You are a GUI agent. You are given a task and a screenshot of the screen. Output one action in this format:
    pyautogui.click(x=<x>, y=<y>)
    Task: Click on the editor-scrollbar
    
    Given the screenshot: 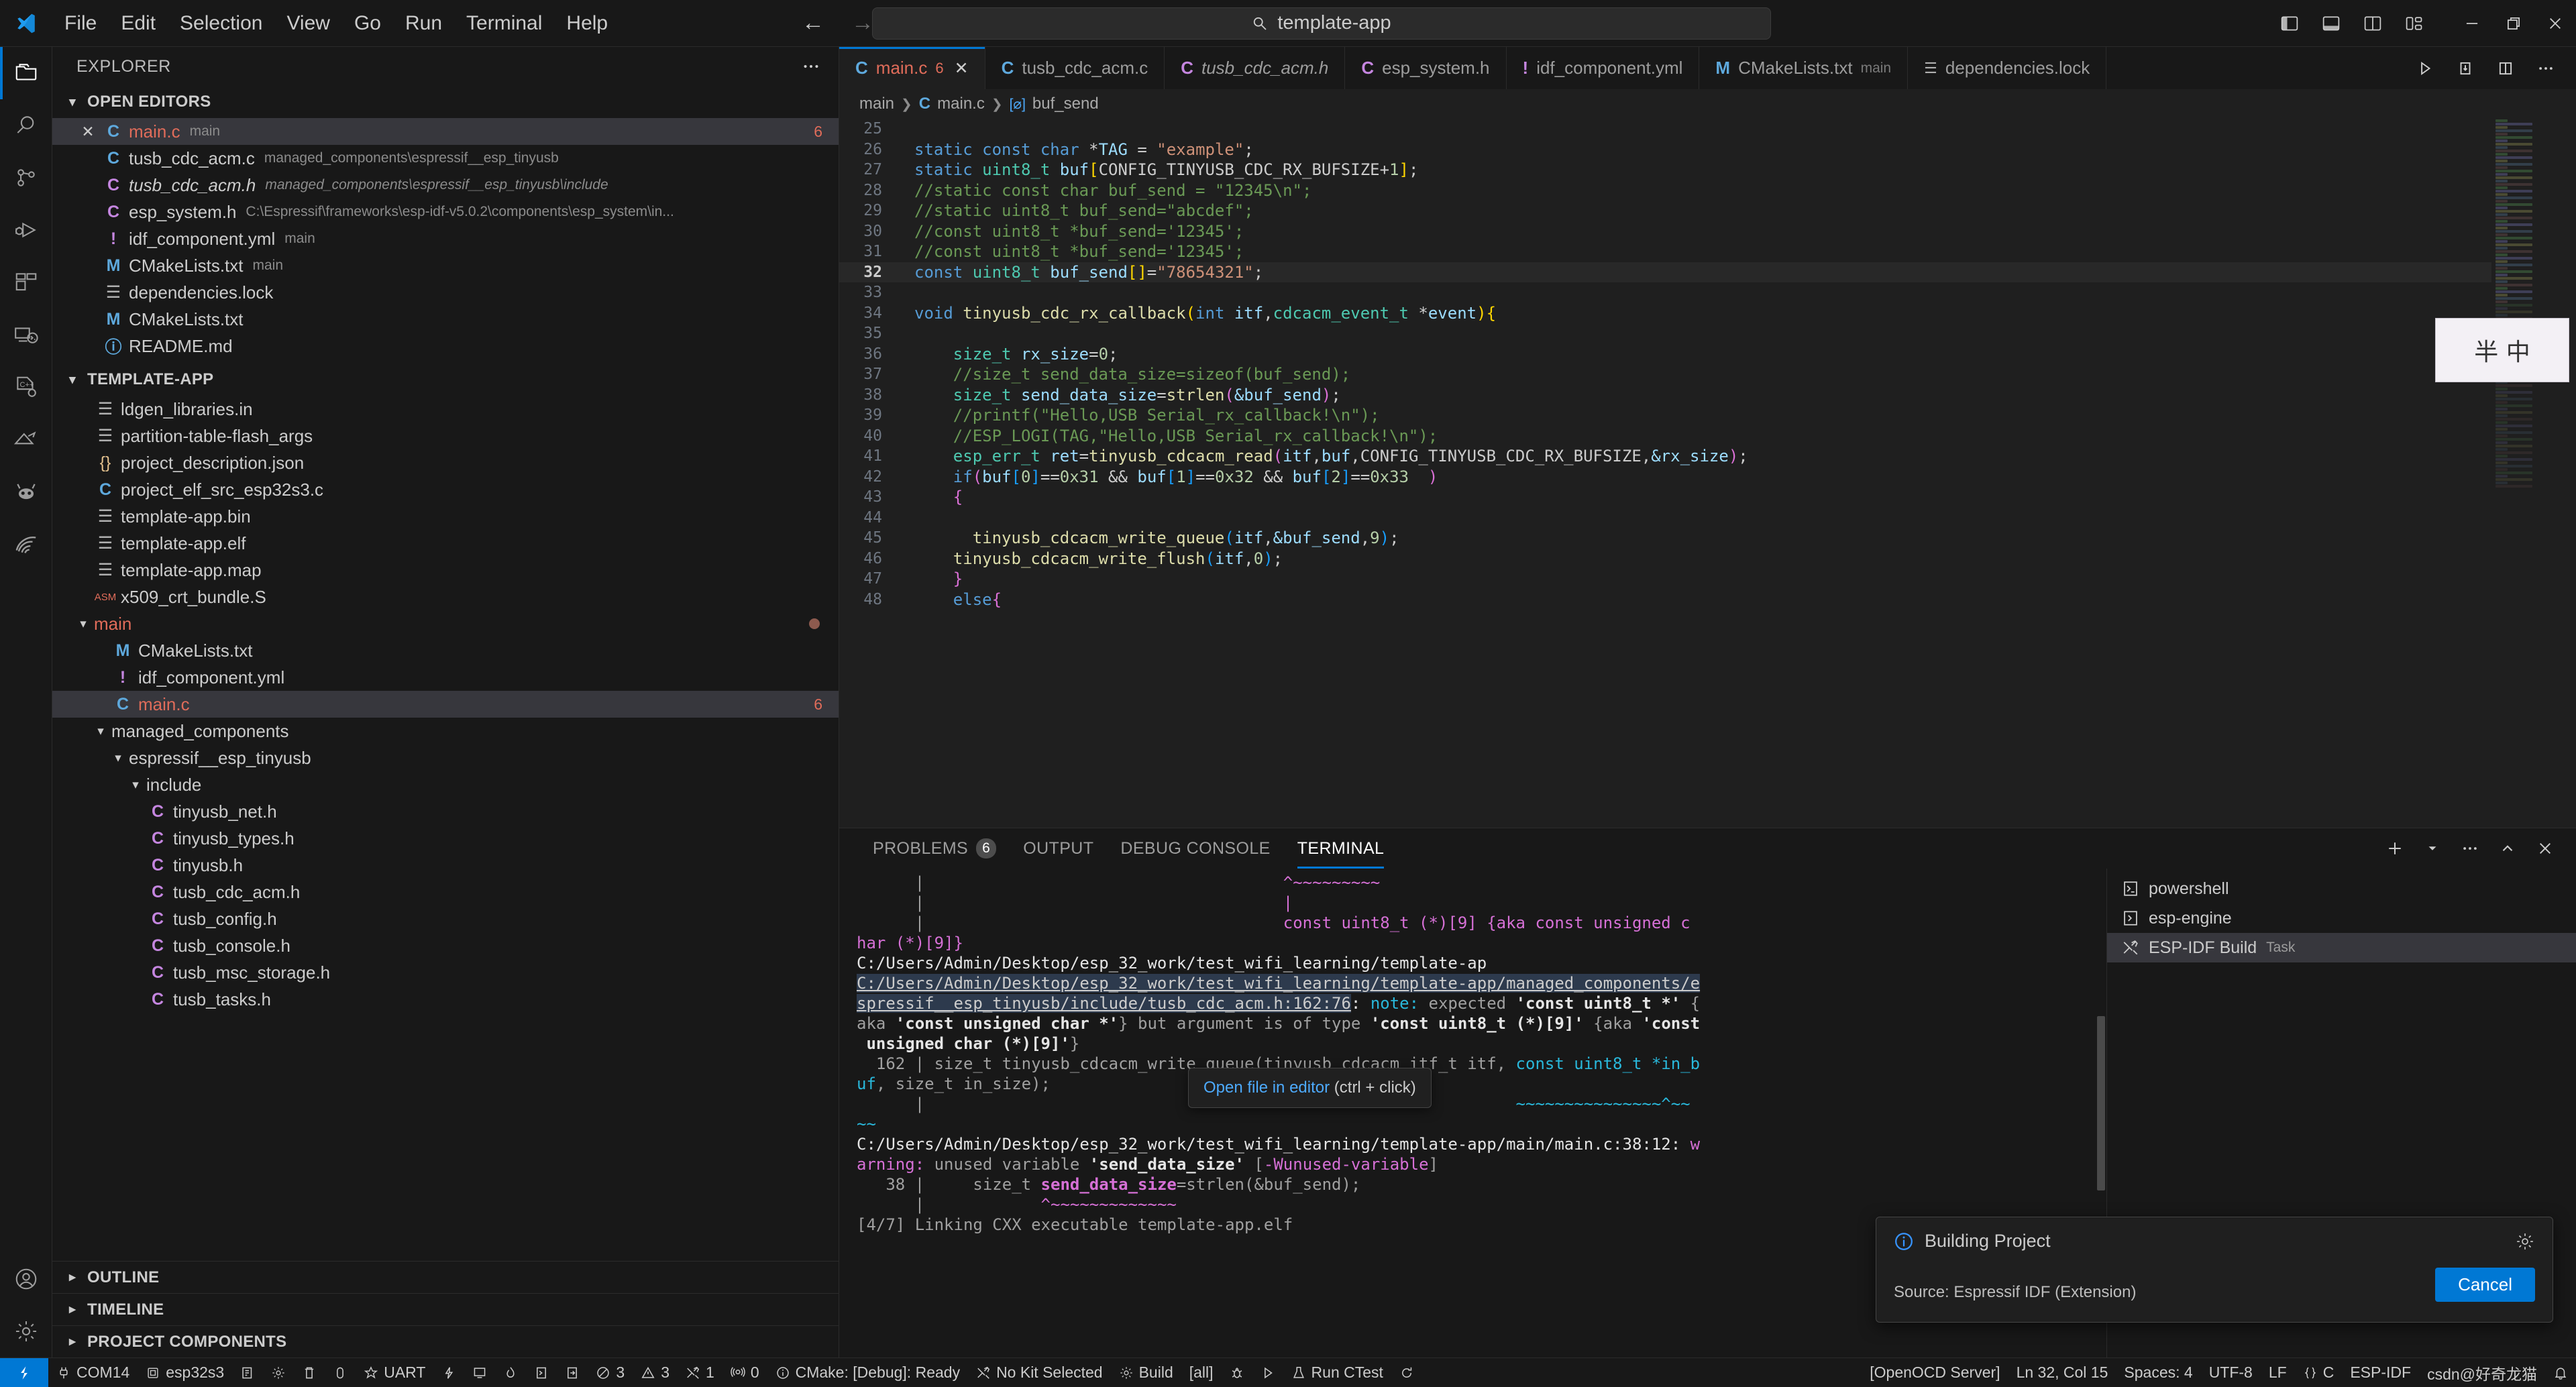 What is the action you would take?
    pyautogui.click(x=2570, y=473)
    